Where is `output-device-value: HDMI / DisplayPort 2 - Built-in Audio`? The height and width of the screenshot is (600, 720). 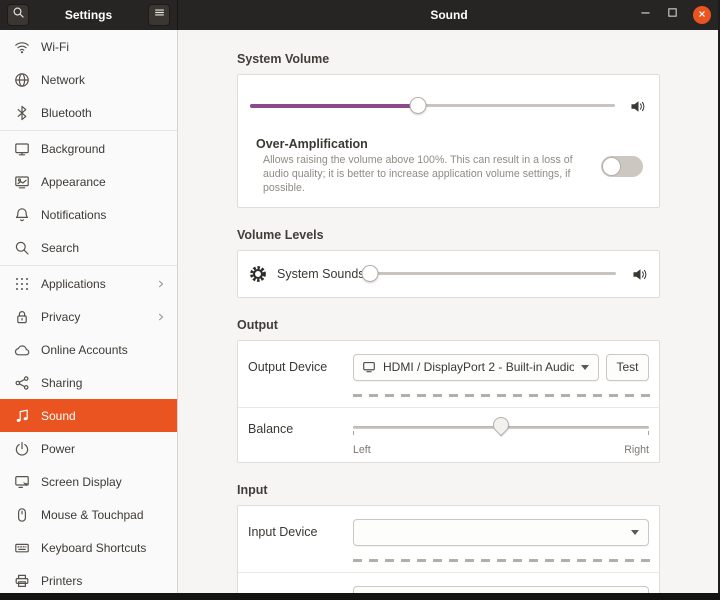 output-device-value: HDMI / DisplayPort 2 - Built-in Audio is located at coordinates (478, 367).